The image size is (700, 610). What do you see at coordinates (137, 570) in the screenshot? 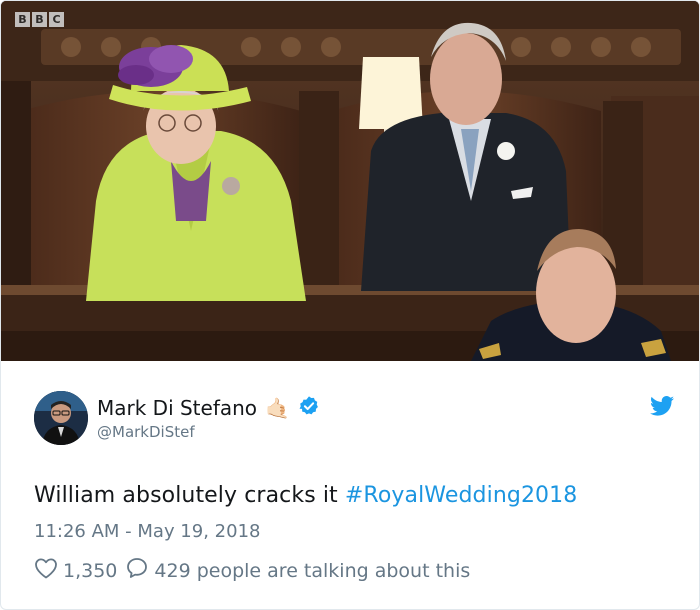
I see `comment-bubble-icon` at bounding box center [137, 570].